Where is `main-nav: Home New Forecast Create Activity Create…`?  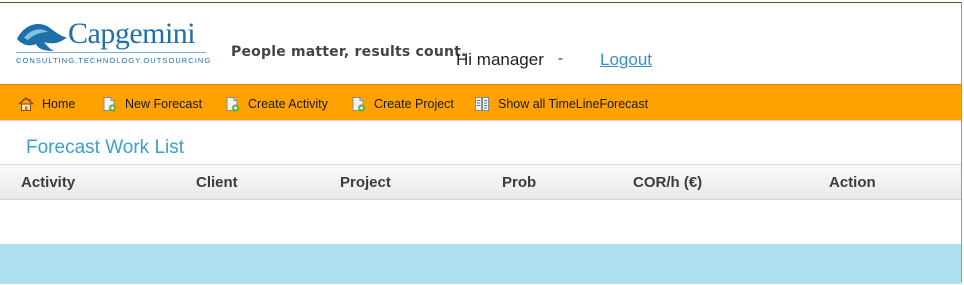 main-nav: Home New Forecast Create Activity Create… is located at coordinates (480, 102).